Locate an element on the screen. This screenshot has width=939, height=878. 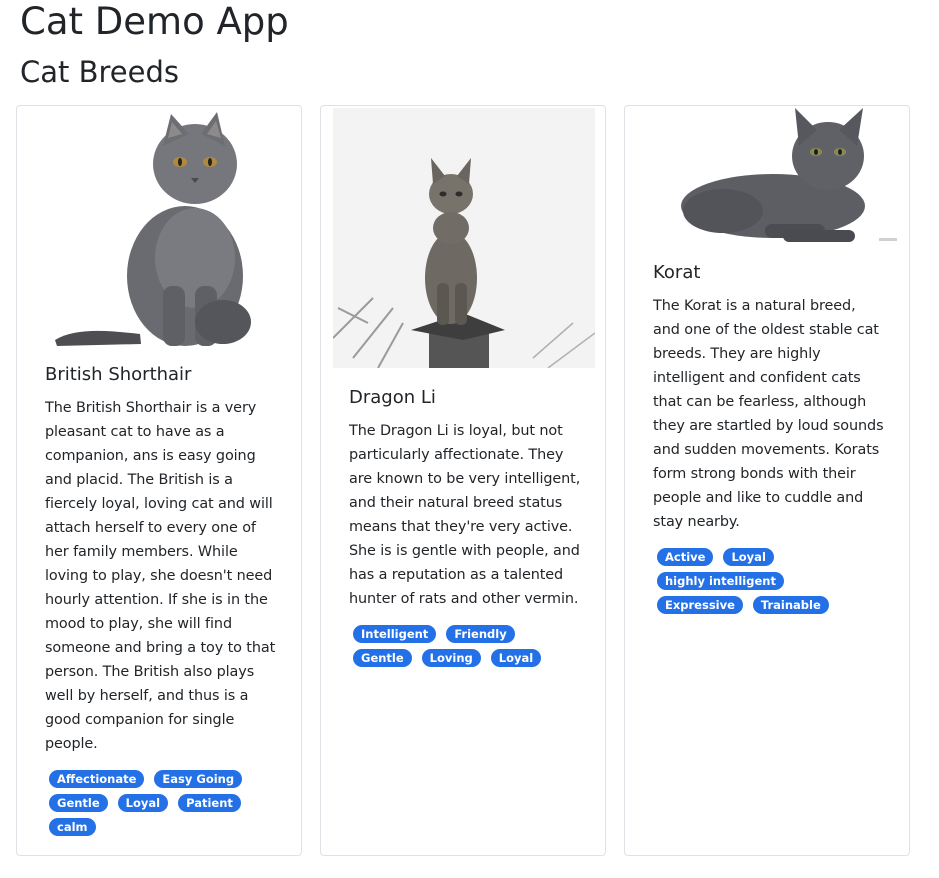
breed-title: British Shorthair is located at coordinates (118, 374).